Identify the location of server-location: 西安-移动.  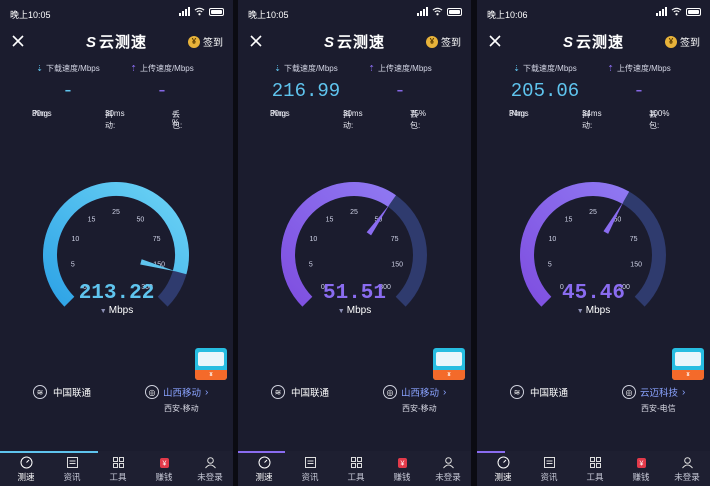
(181, 408).